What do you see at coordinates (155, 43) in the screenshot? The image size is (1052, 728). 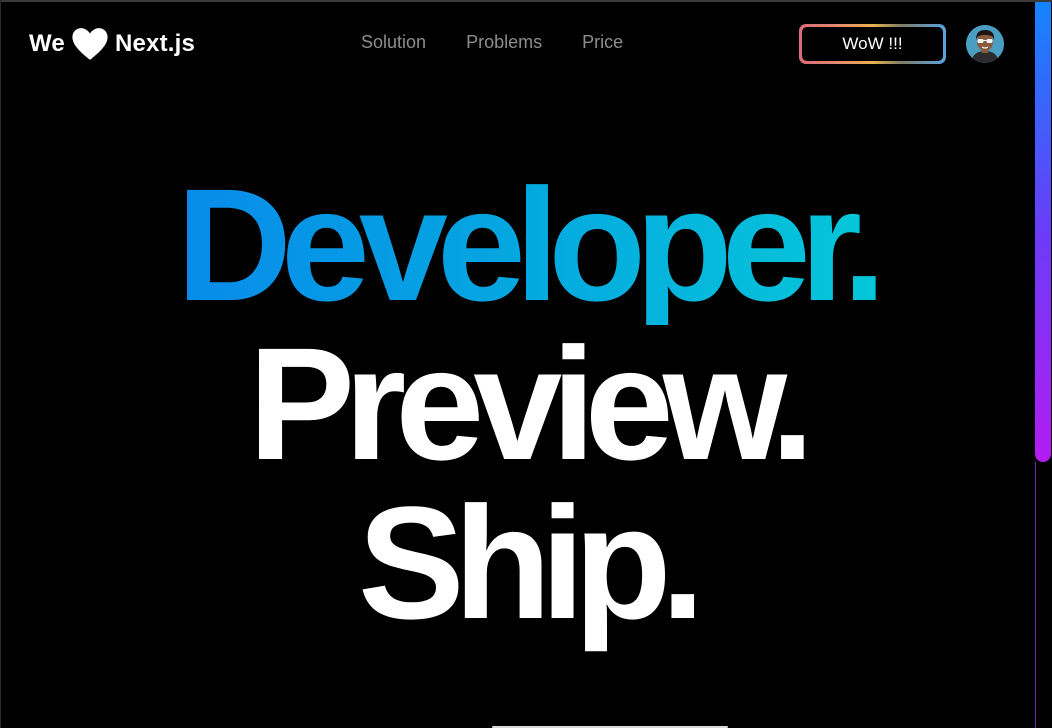 I see `logo-text-nextjs: Next.js` at bounding box center [155, 43].